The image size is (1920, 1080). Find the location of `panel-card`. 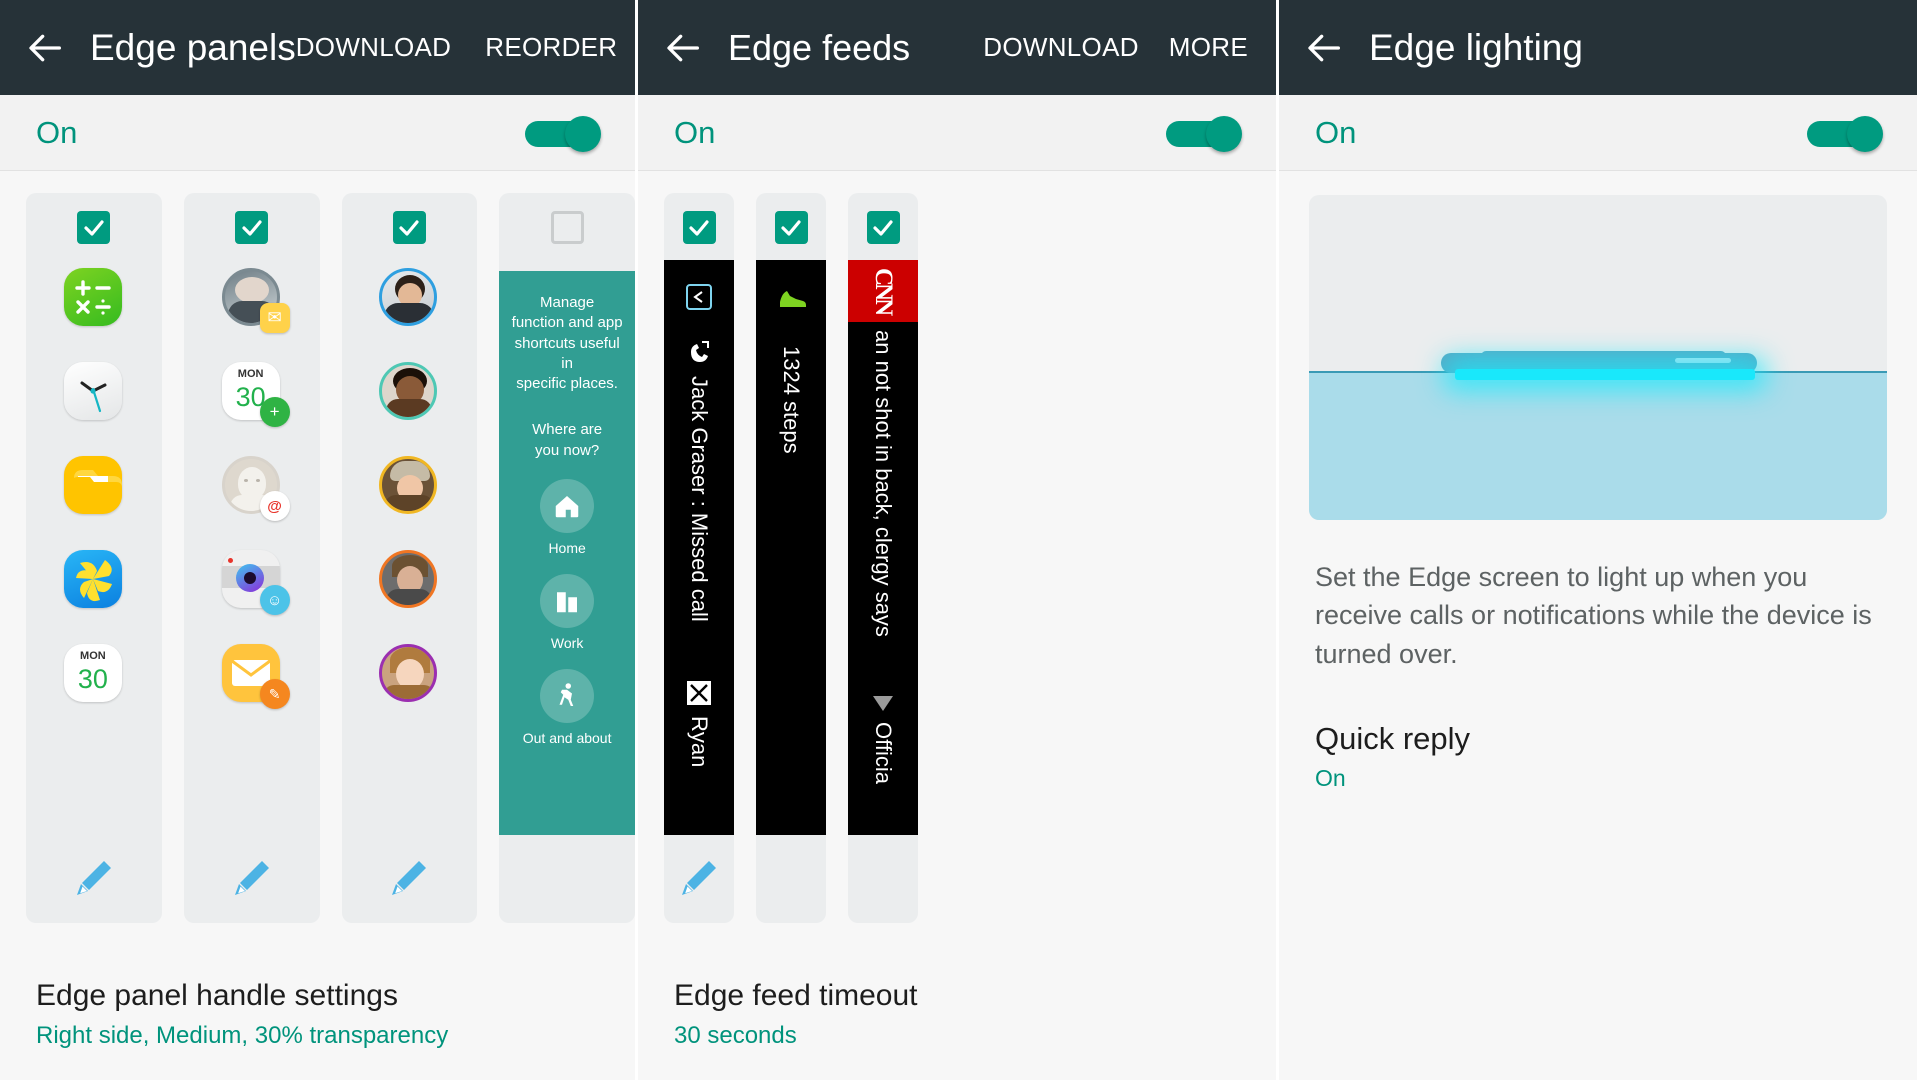

panel-card is located at coordinates (409, 558).